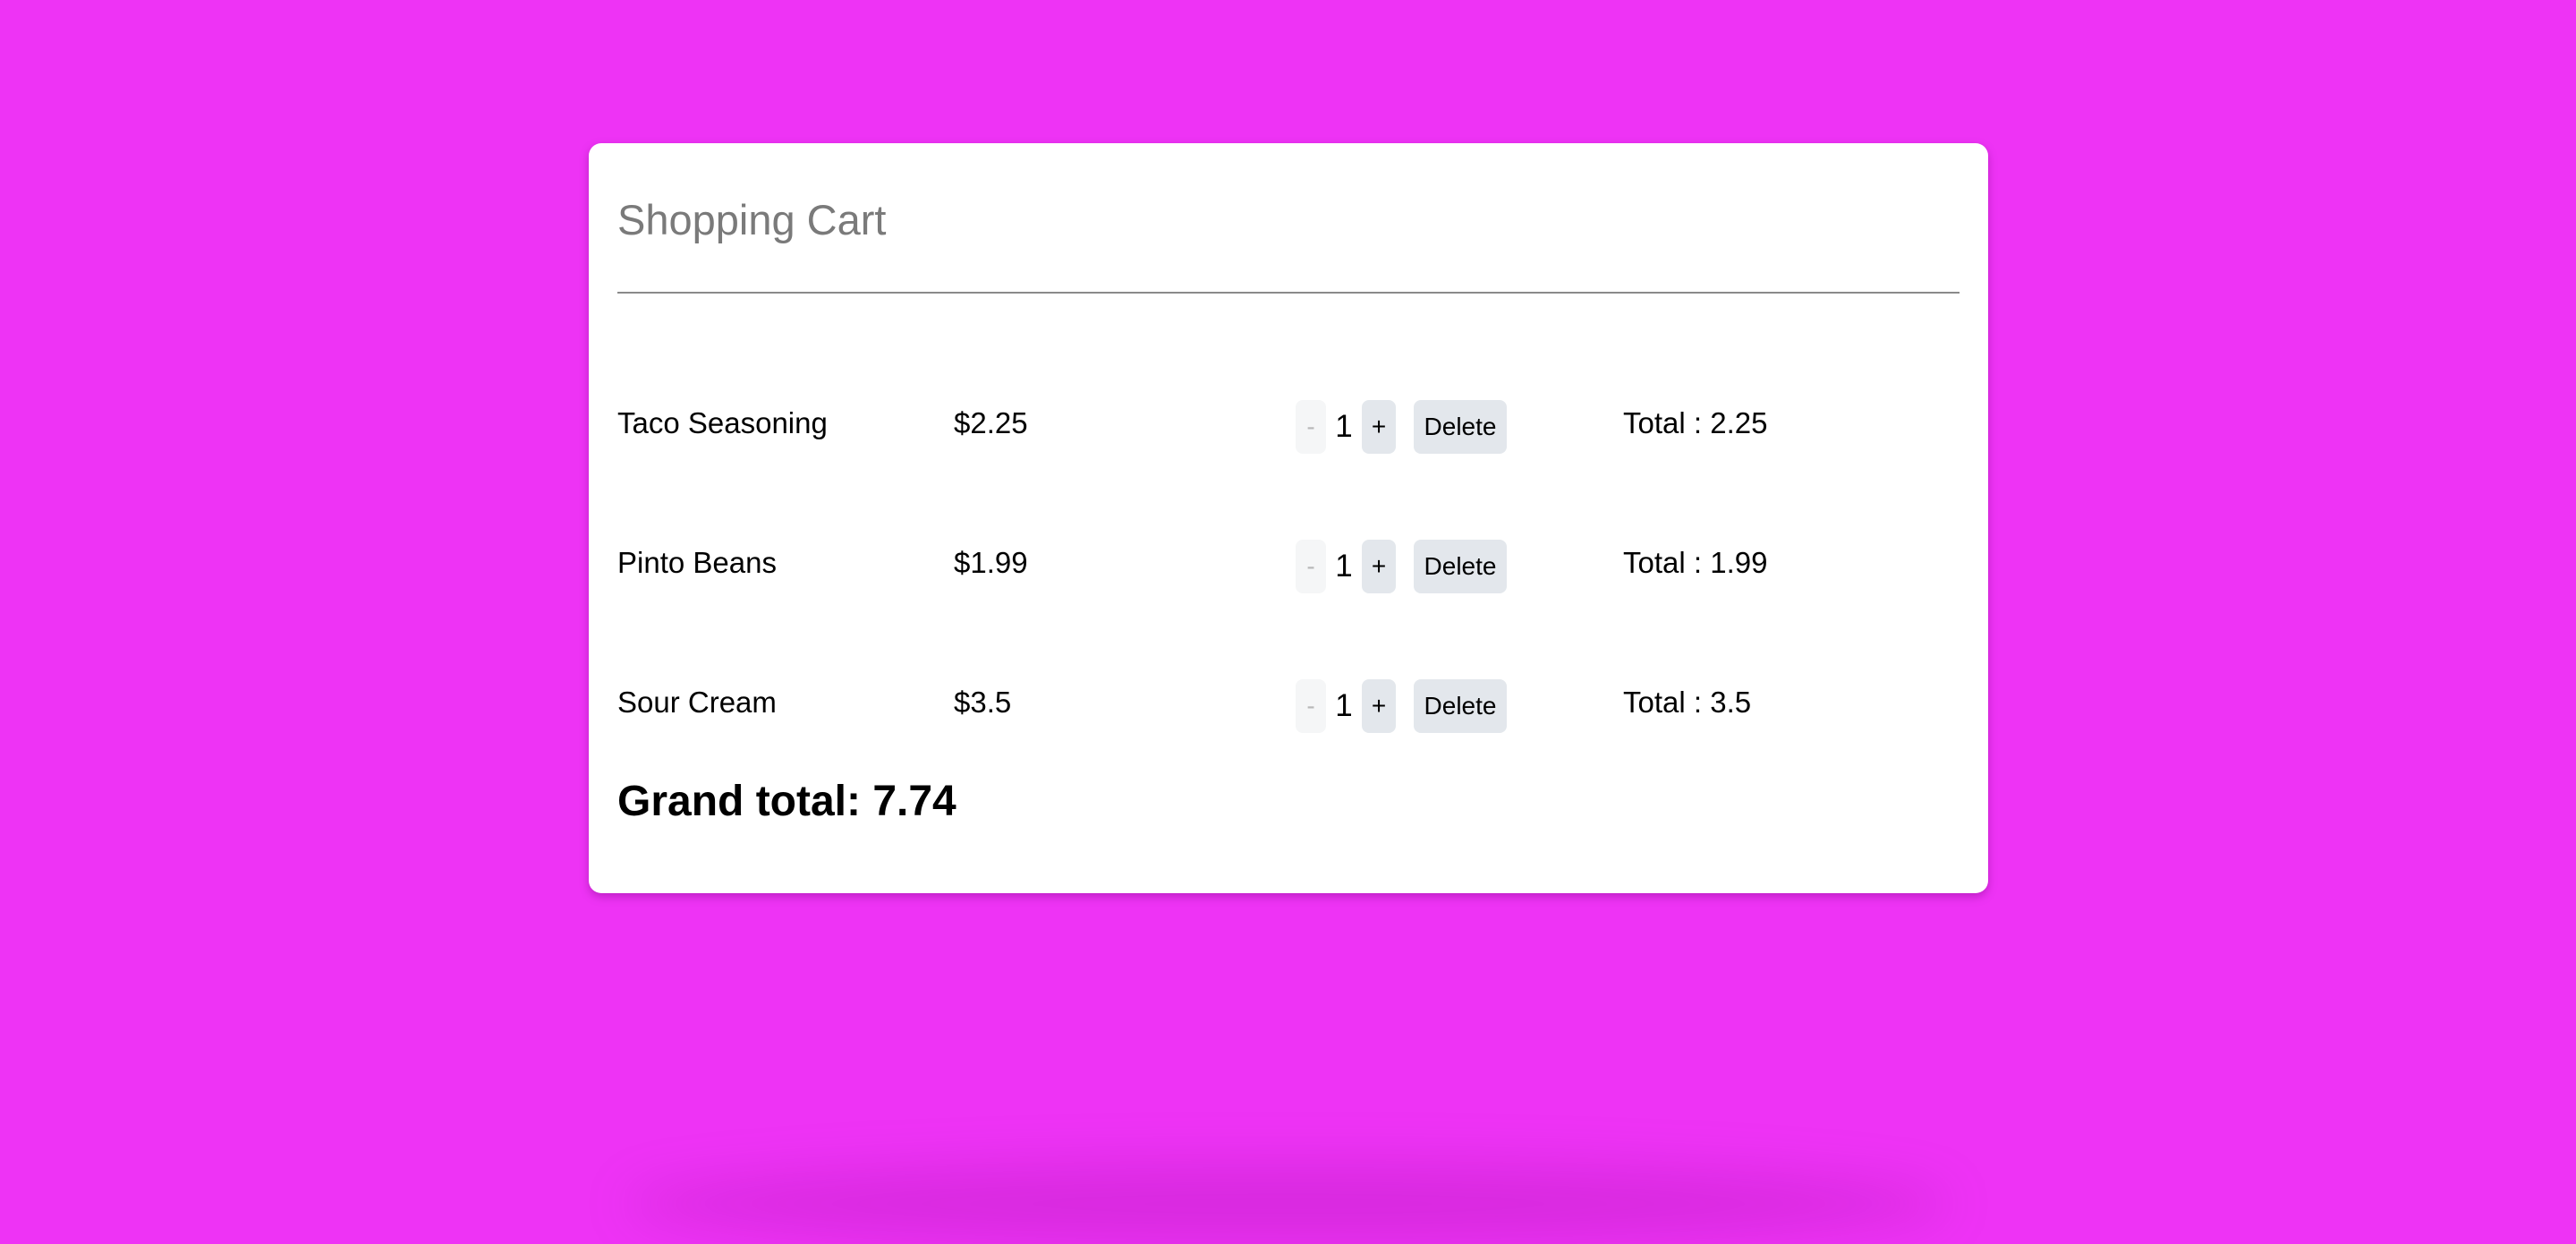 The image size is (2576, 1244). I want to click on item-price: $1.99, so click(991, 562).